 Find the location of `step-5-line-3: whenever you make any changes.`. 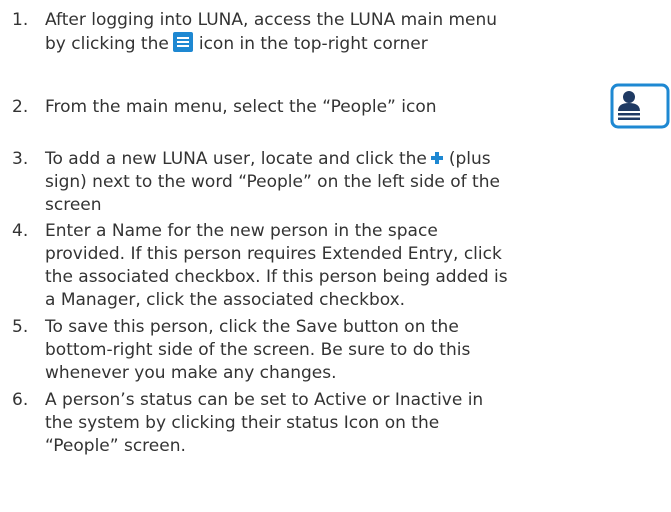

step-5-line-3: whenever you make any changes. is located at coordinates (191, 373).